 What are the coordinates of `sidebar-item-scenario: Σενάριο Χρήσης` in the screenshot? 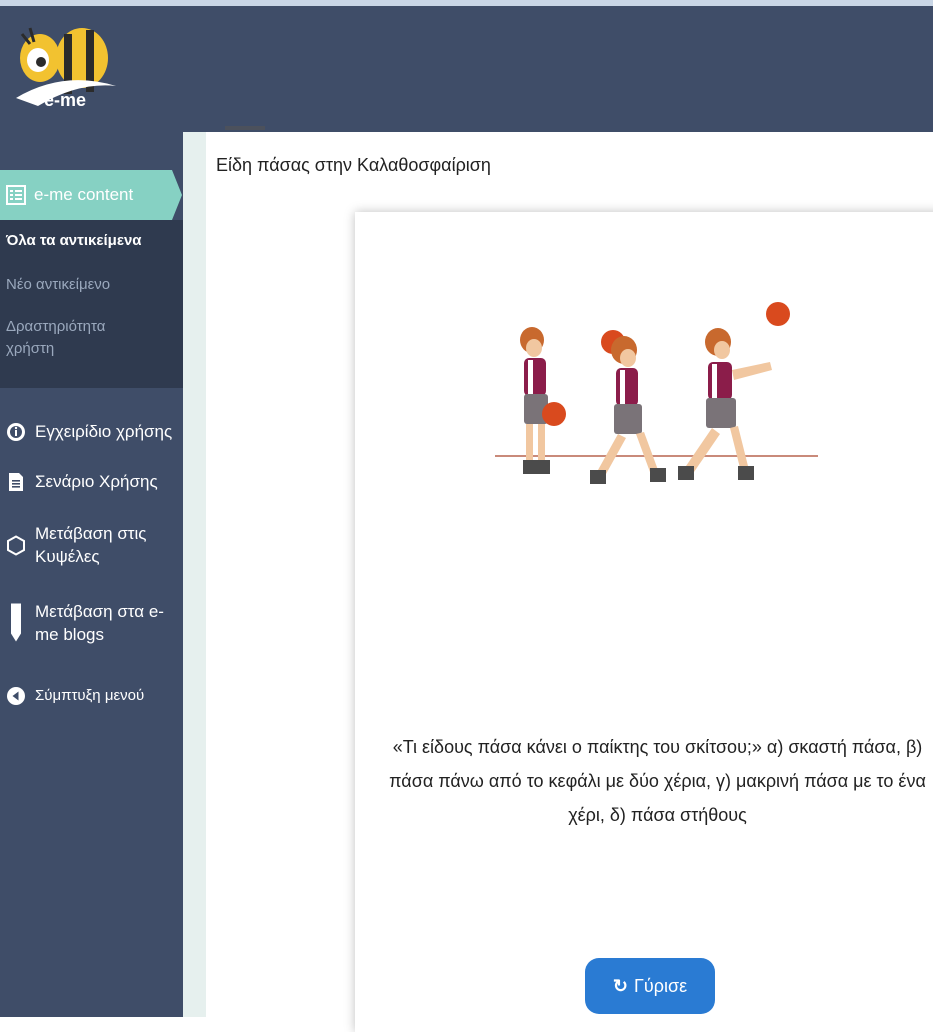 It's located at (93, 481).